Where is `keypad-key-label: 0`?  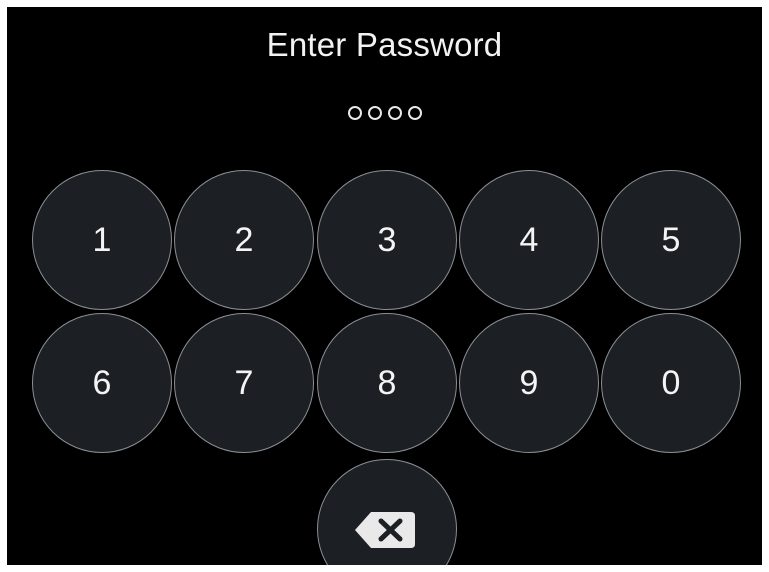 keypad-key-label: 0 is located at coordinates (671, 383).